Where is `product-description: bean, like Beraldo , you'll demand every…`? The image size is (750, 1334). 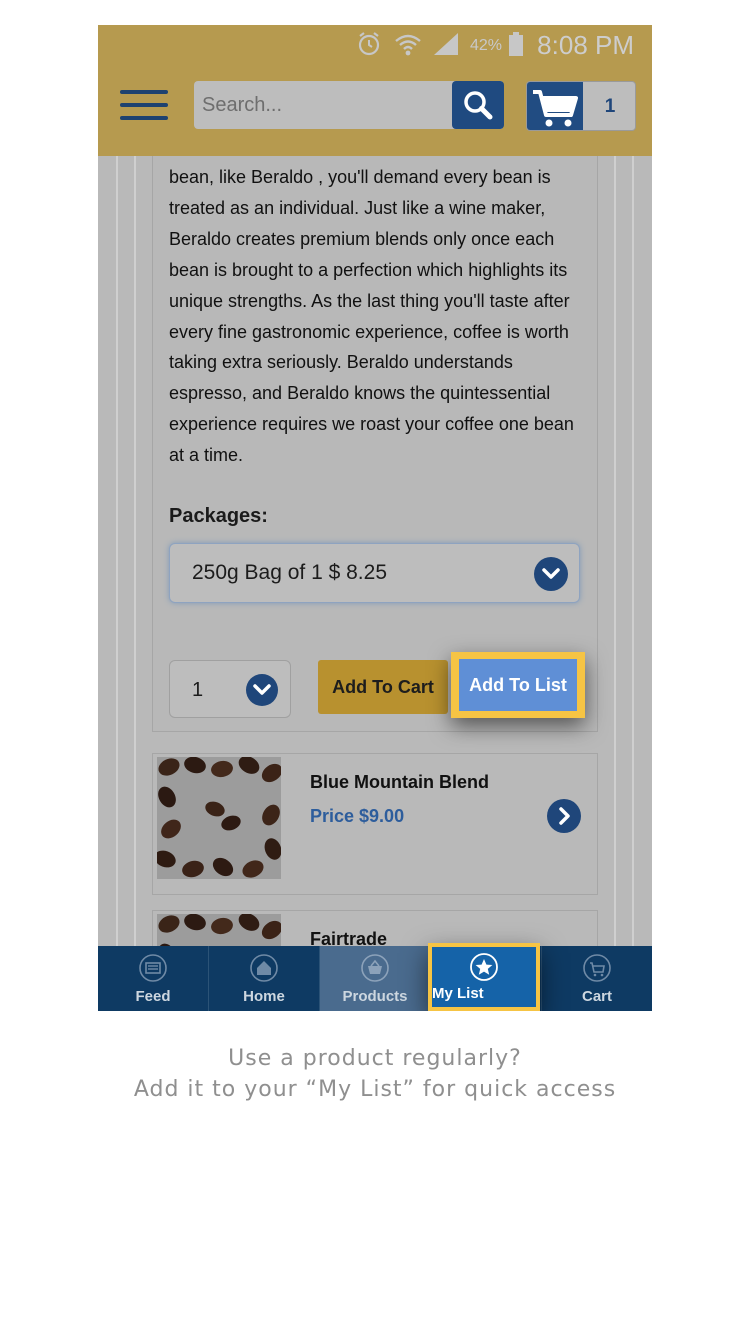
product-description: bean, like Beraldo , you'll demand every… is located at coordinates (371, 316).